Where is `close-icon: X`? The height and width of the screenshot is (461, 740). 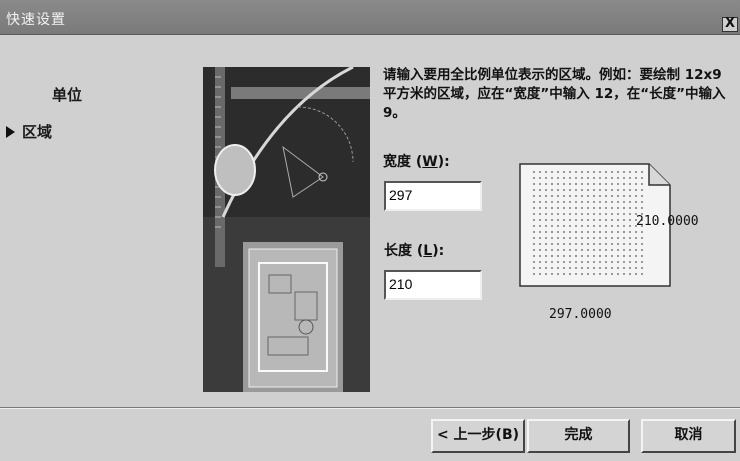 close-icon: X is located at coordinates (730, 23).